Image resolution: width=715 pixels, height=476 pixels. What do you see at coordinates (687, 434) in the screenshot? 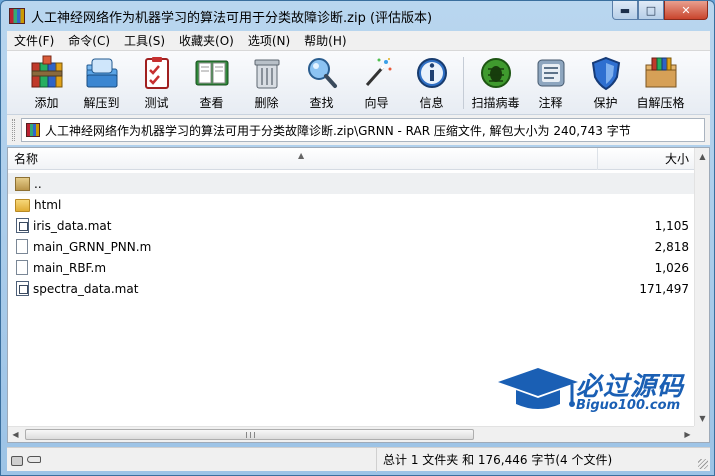
I see `scroll-right-arrow-icon: ▶` at bounding box center [687, 434].